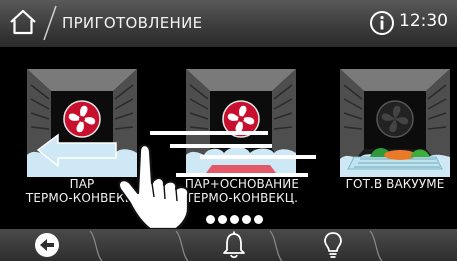 This screenshot has width=457, height=261. Describe the element at coordinates (50, 23) in the screenshot. I see `title-separator` at that location.